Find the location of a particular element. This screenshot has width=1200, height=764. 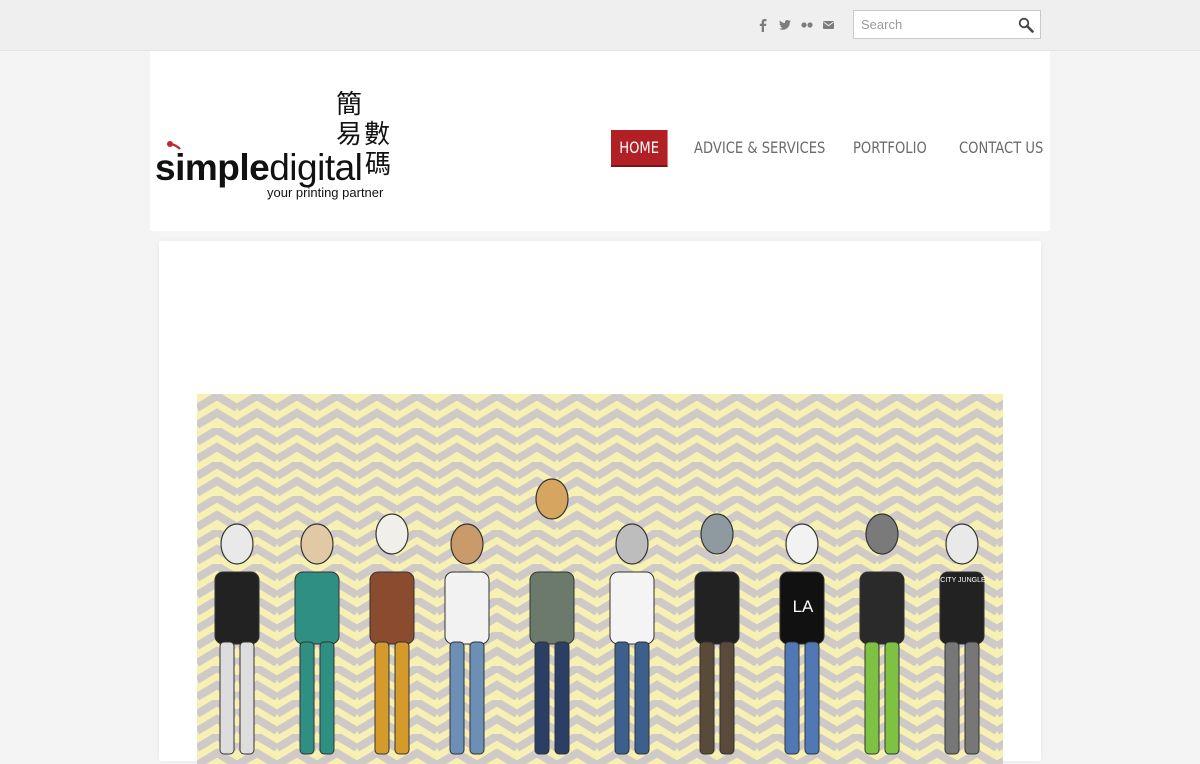

nav-home: HOME is located at coordinates (639, 148).